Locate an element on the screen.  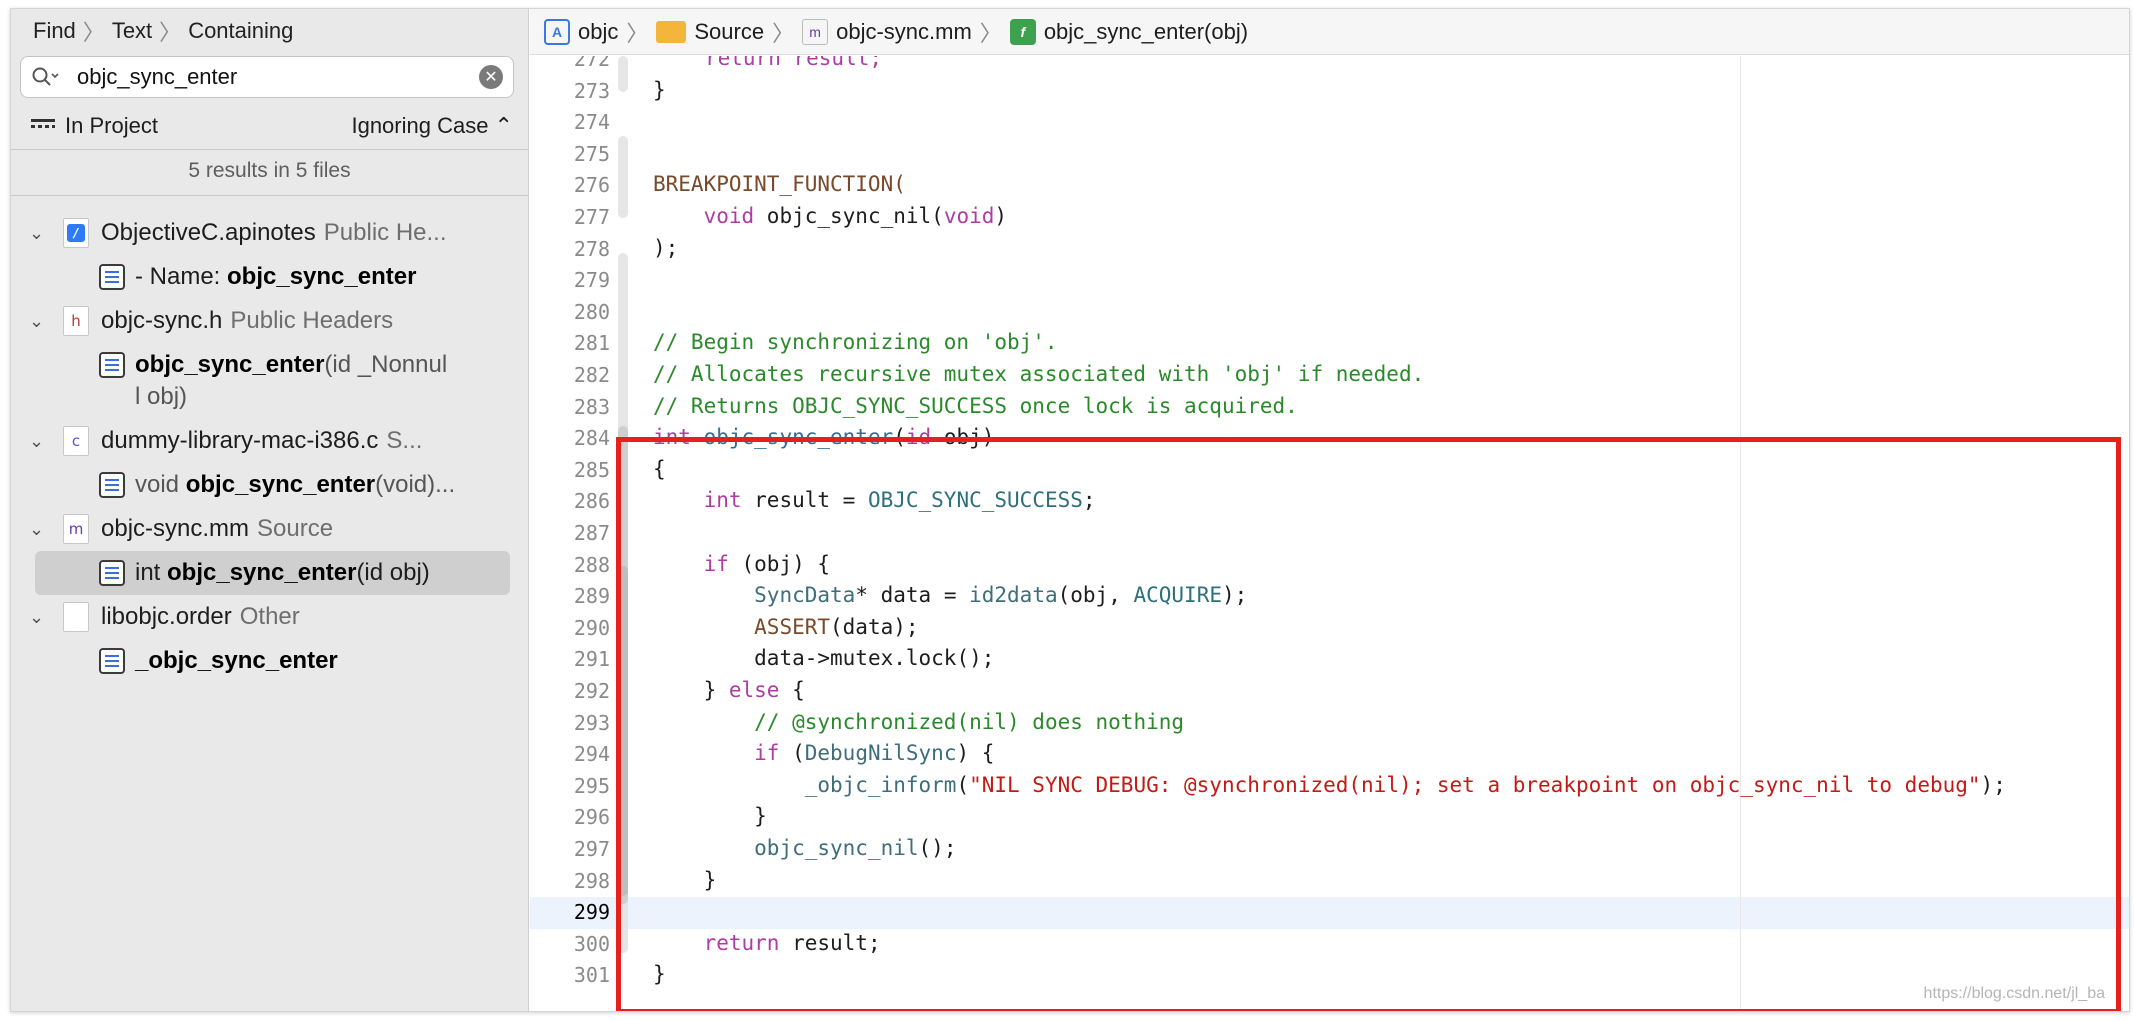
breadcrumb-project: A objc is located at coordinates (581, 31).